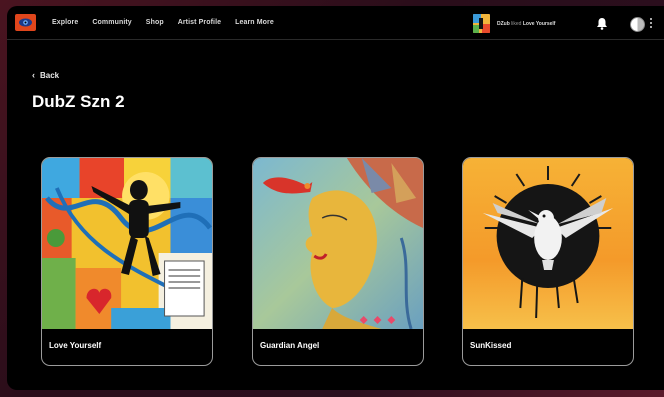  Describe the element at coordinates (199, 22) in the screenshot. I see `nav-artist-profile: Artist Profile` at that location.